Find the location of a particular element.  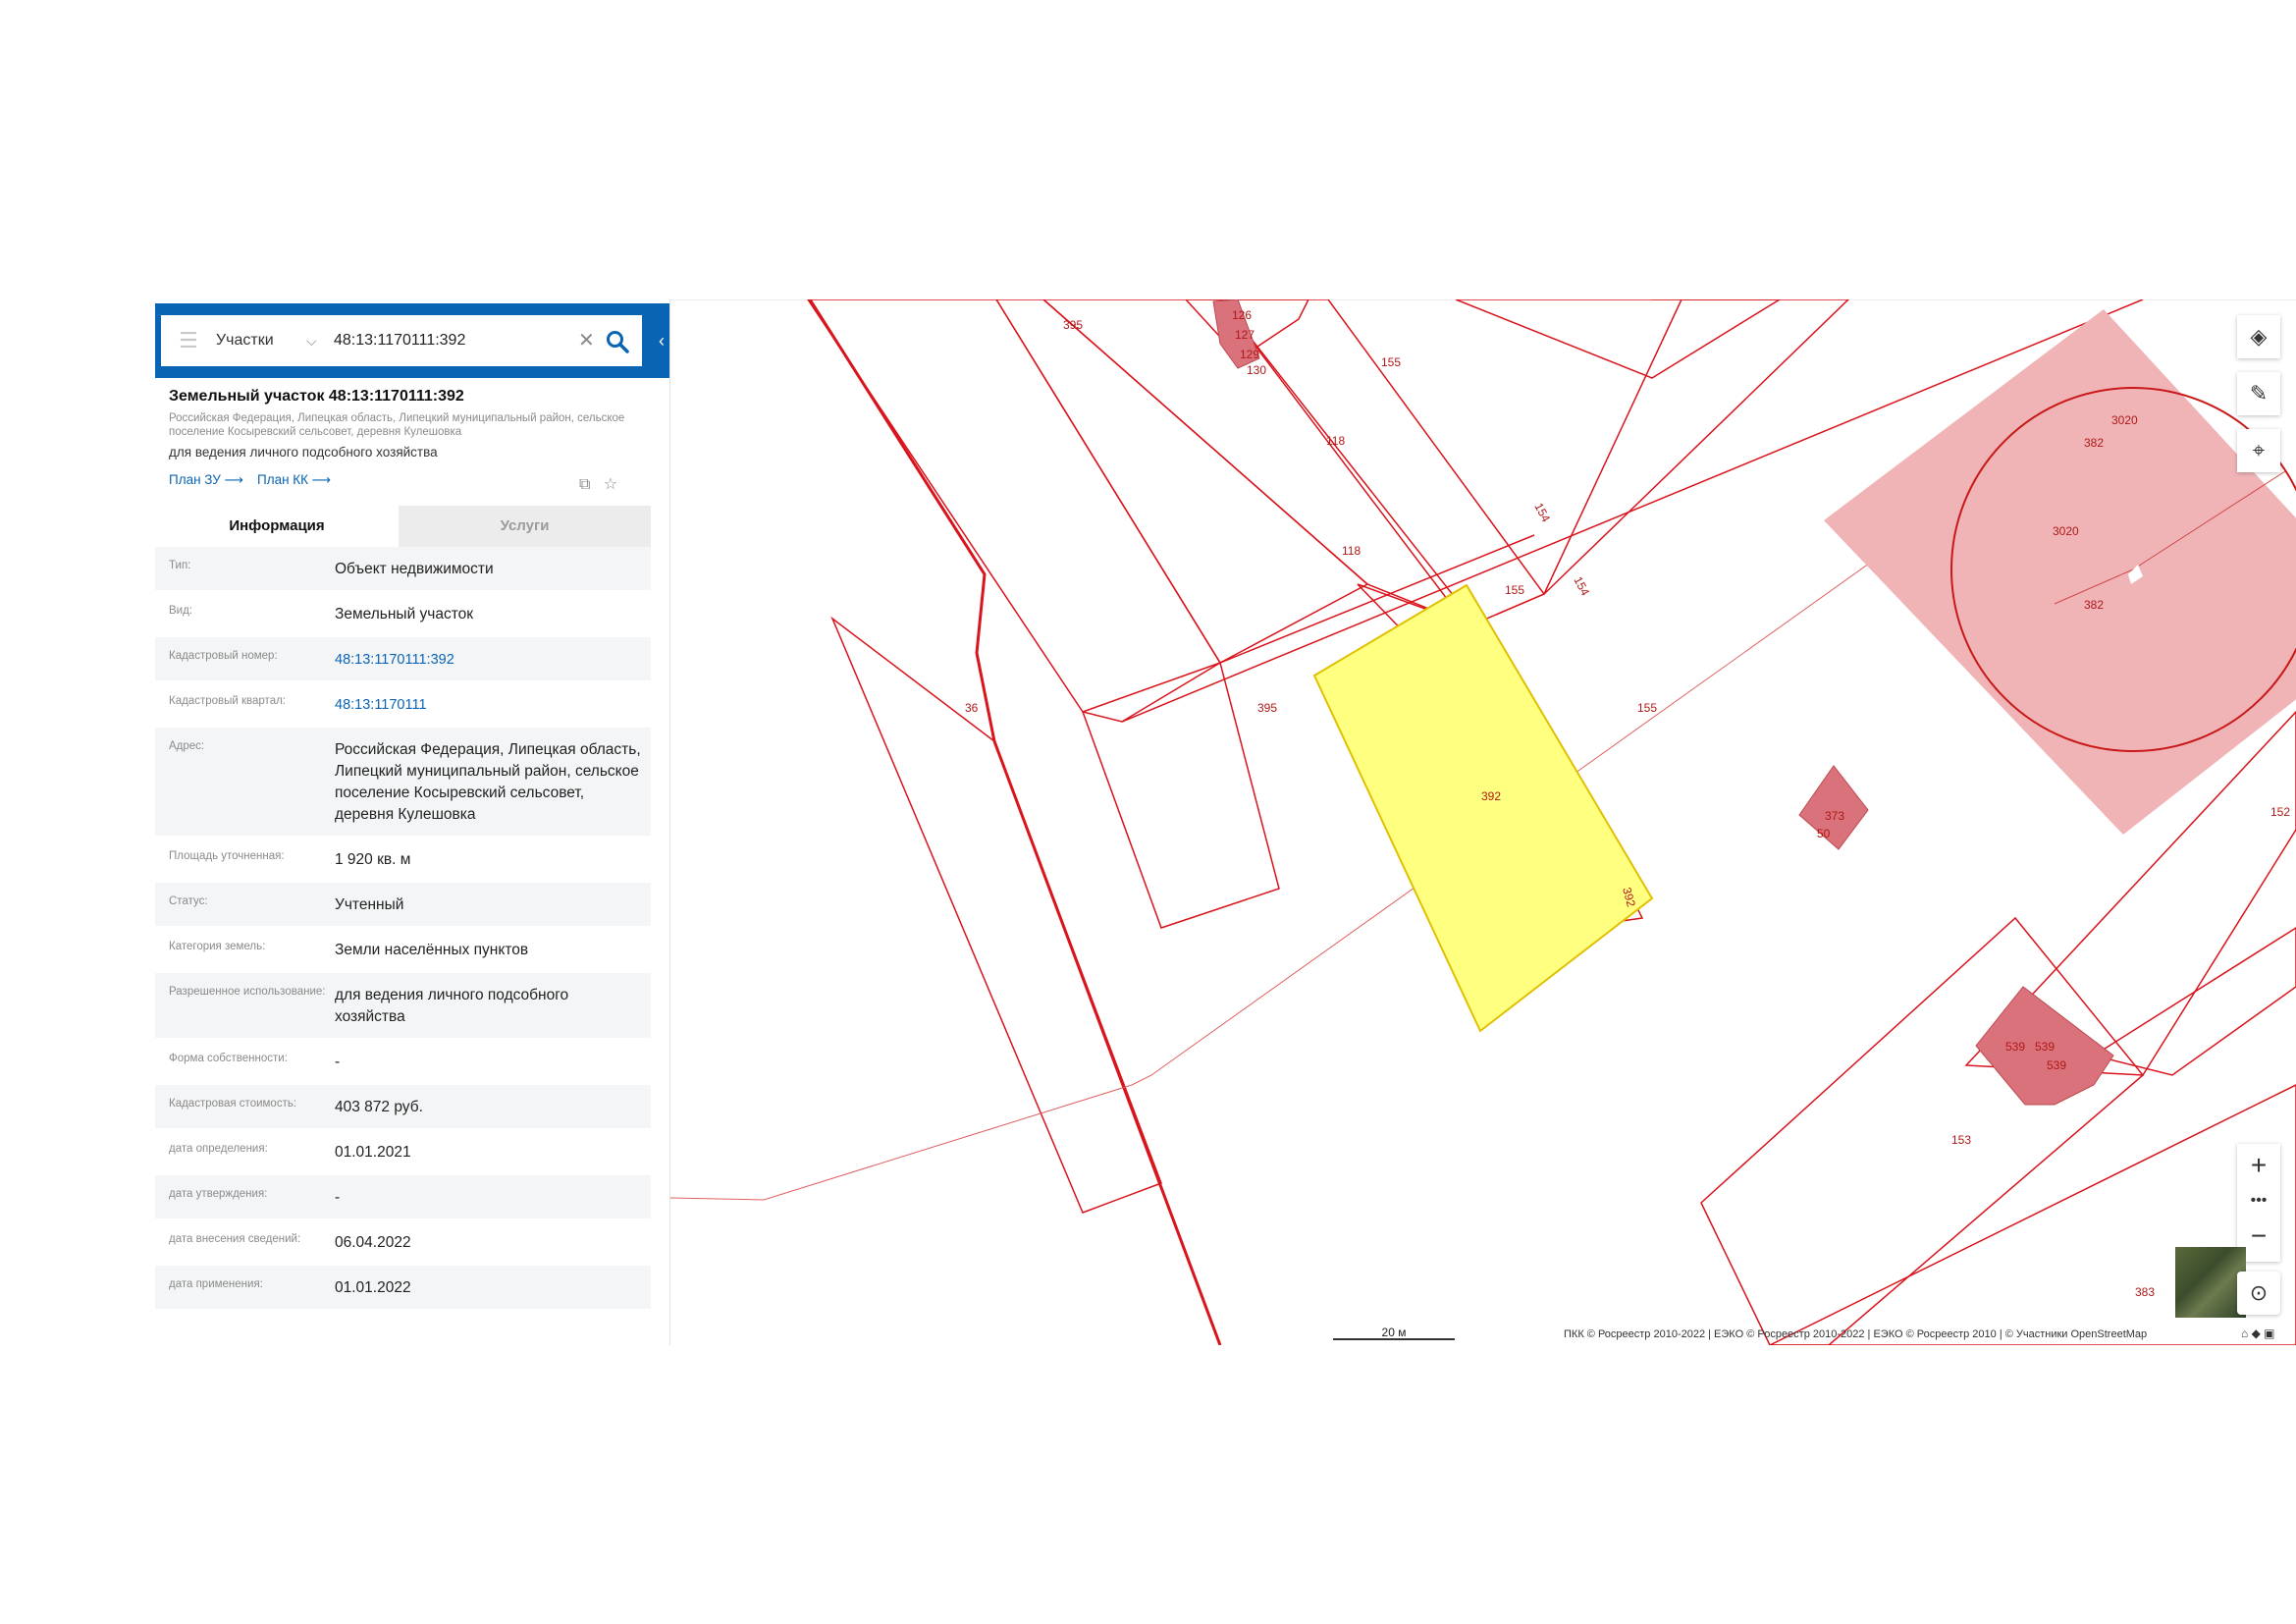

attribute-value: для ведения личного подсобного хозяйства is located at coordinates (452, 1006).